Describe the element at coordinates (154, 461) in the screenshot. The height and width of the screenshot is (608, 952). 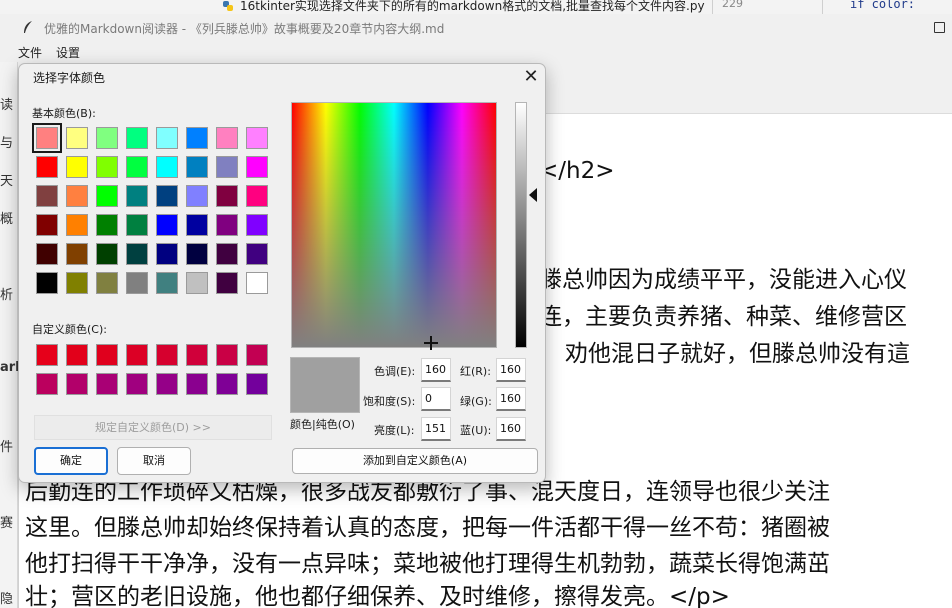
I see `cancel-button: 取消` at that location.